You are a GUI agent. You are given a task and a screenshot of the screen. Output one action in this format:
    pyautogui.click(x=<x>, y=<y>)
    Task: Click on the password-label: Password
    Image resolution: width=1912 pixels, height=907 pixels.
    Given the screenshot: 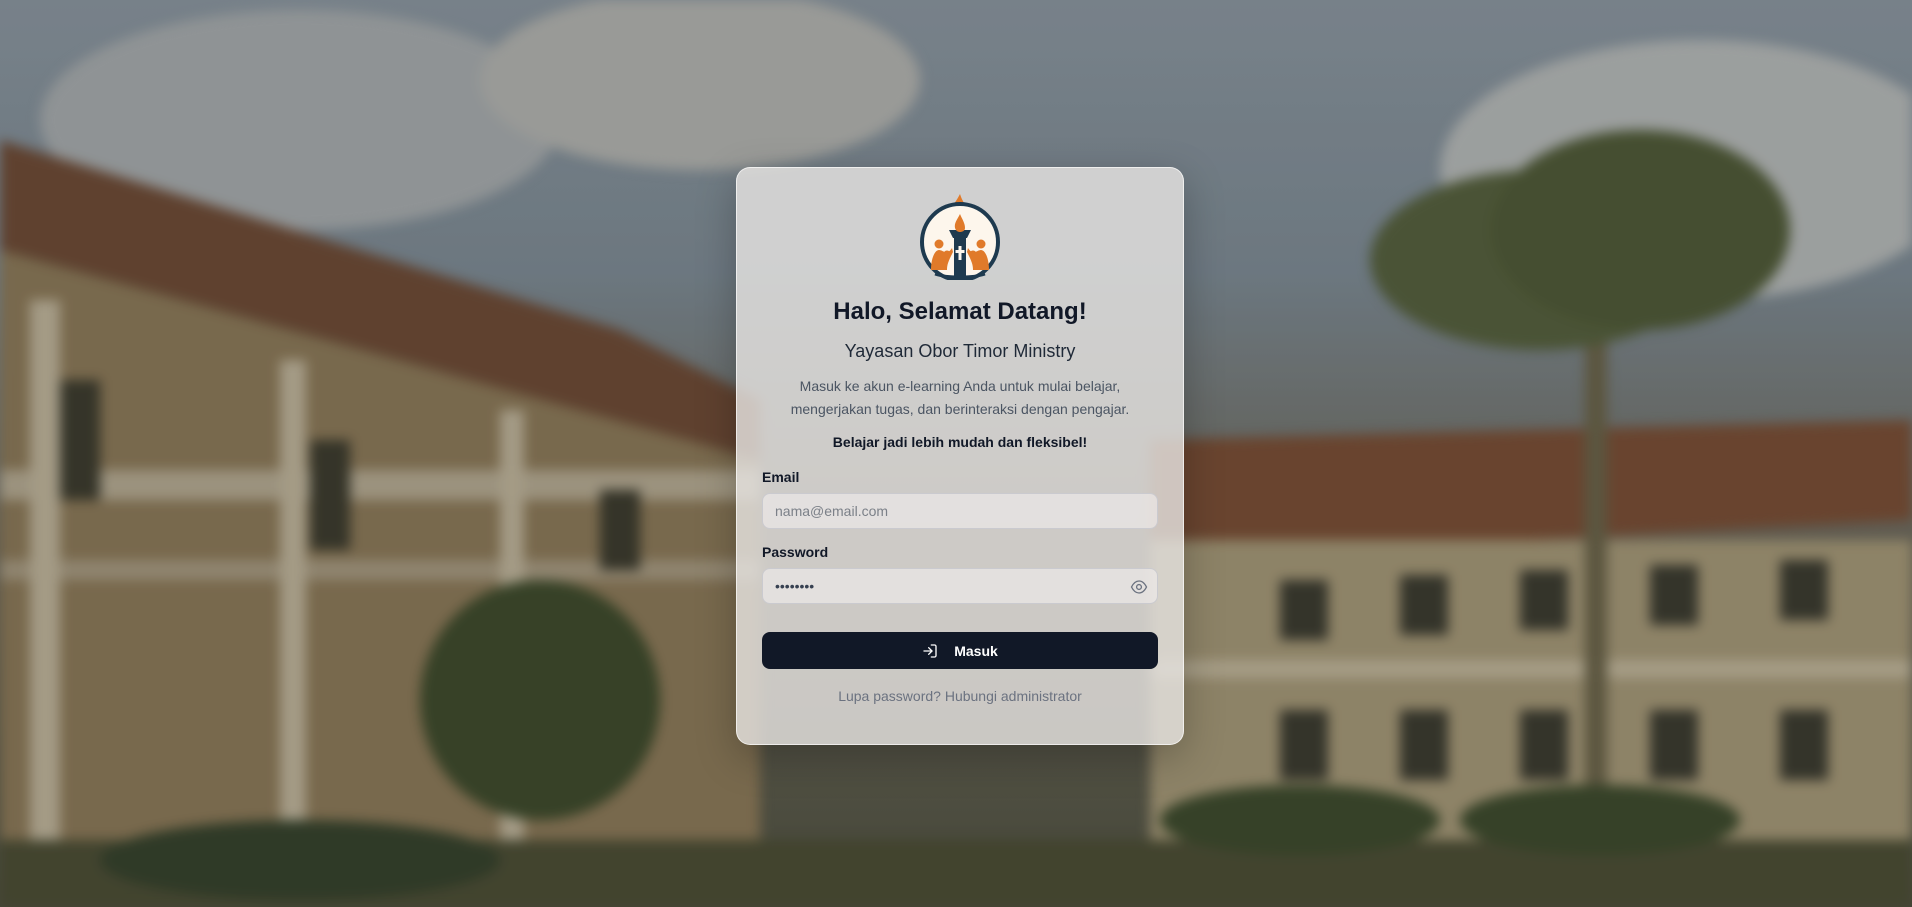 What is the action you would take?
    pyautogui.click(x=795, y=552)
    